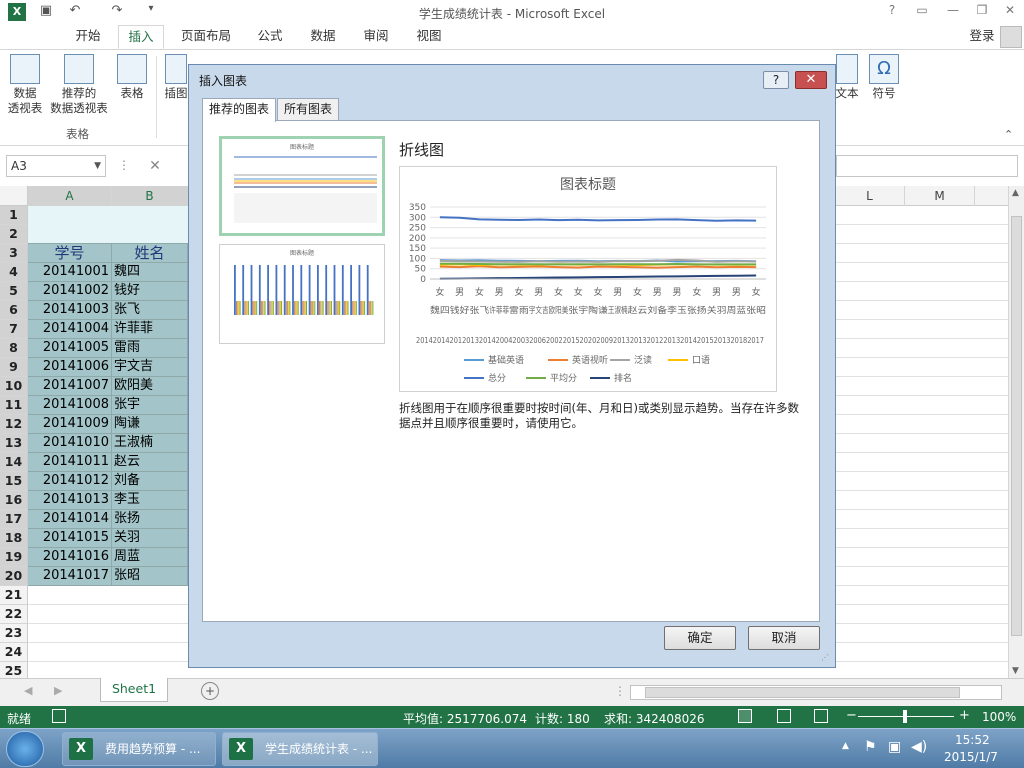 The image size is (1024, 768). I want to click on clock-time: 15:52, so click(972, 740).